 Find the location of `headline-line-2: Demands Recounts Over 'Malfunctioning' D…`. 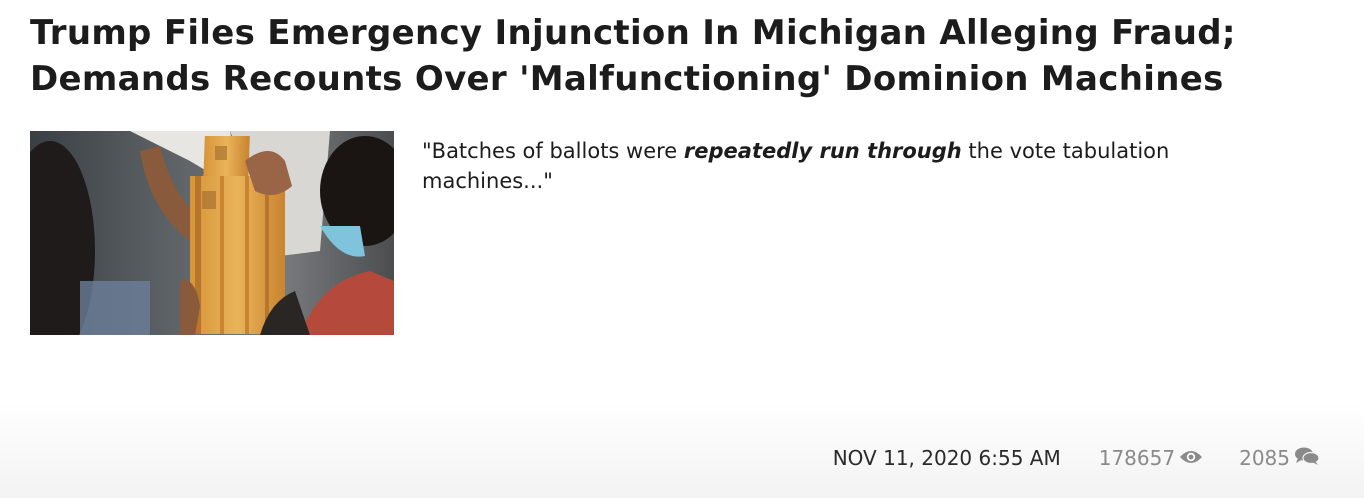

headline-line-2: Demands Recounts Over 'Malfunctioning' D… is located at coordinates (627, 79).